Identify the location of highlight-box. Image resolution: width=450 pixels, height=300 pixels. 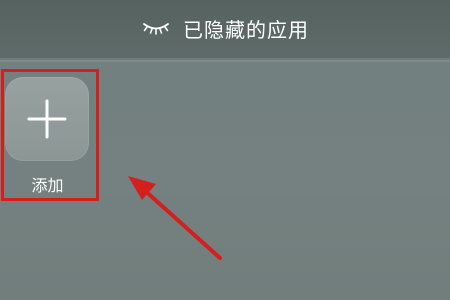
(50, 135).